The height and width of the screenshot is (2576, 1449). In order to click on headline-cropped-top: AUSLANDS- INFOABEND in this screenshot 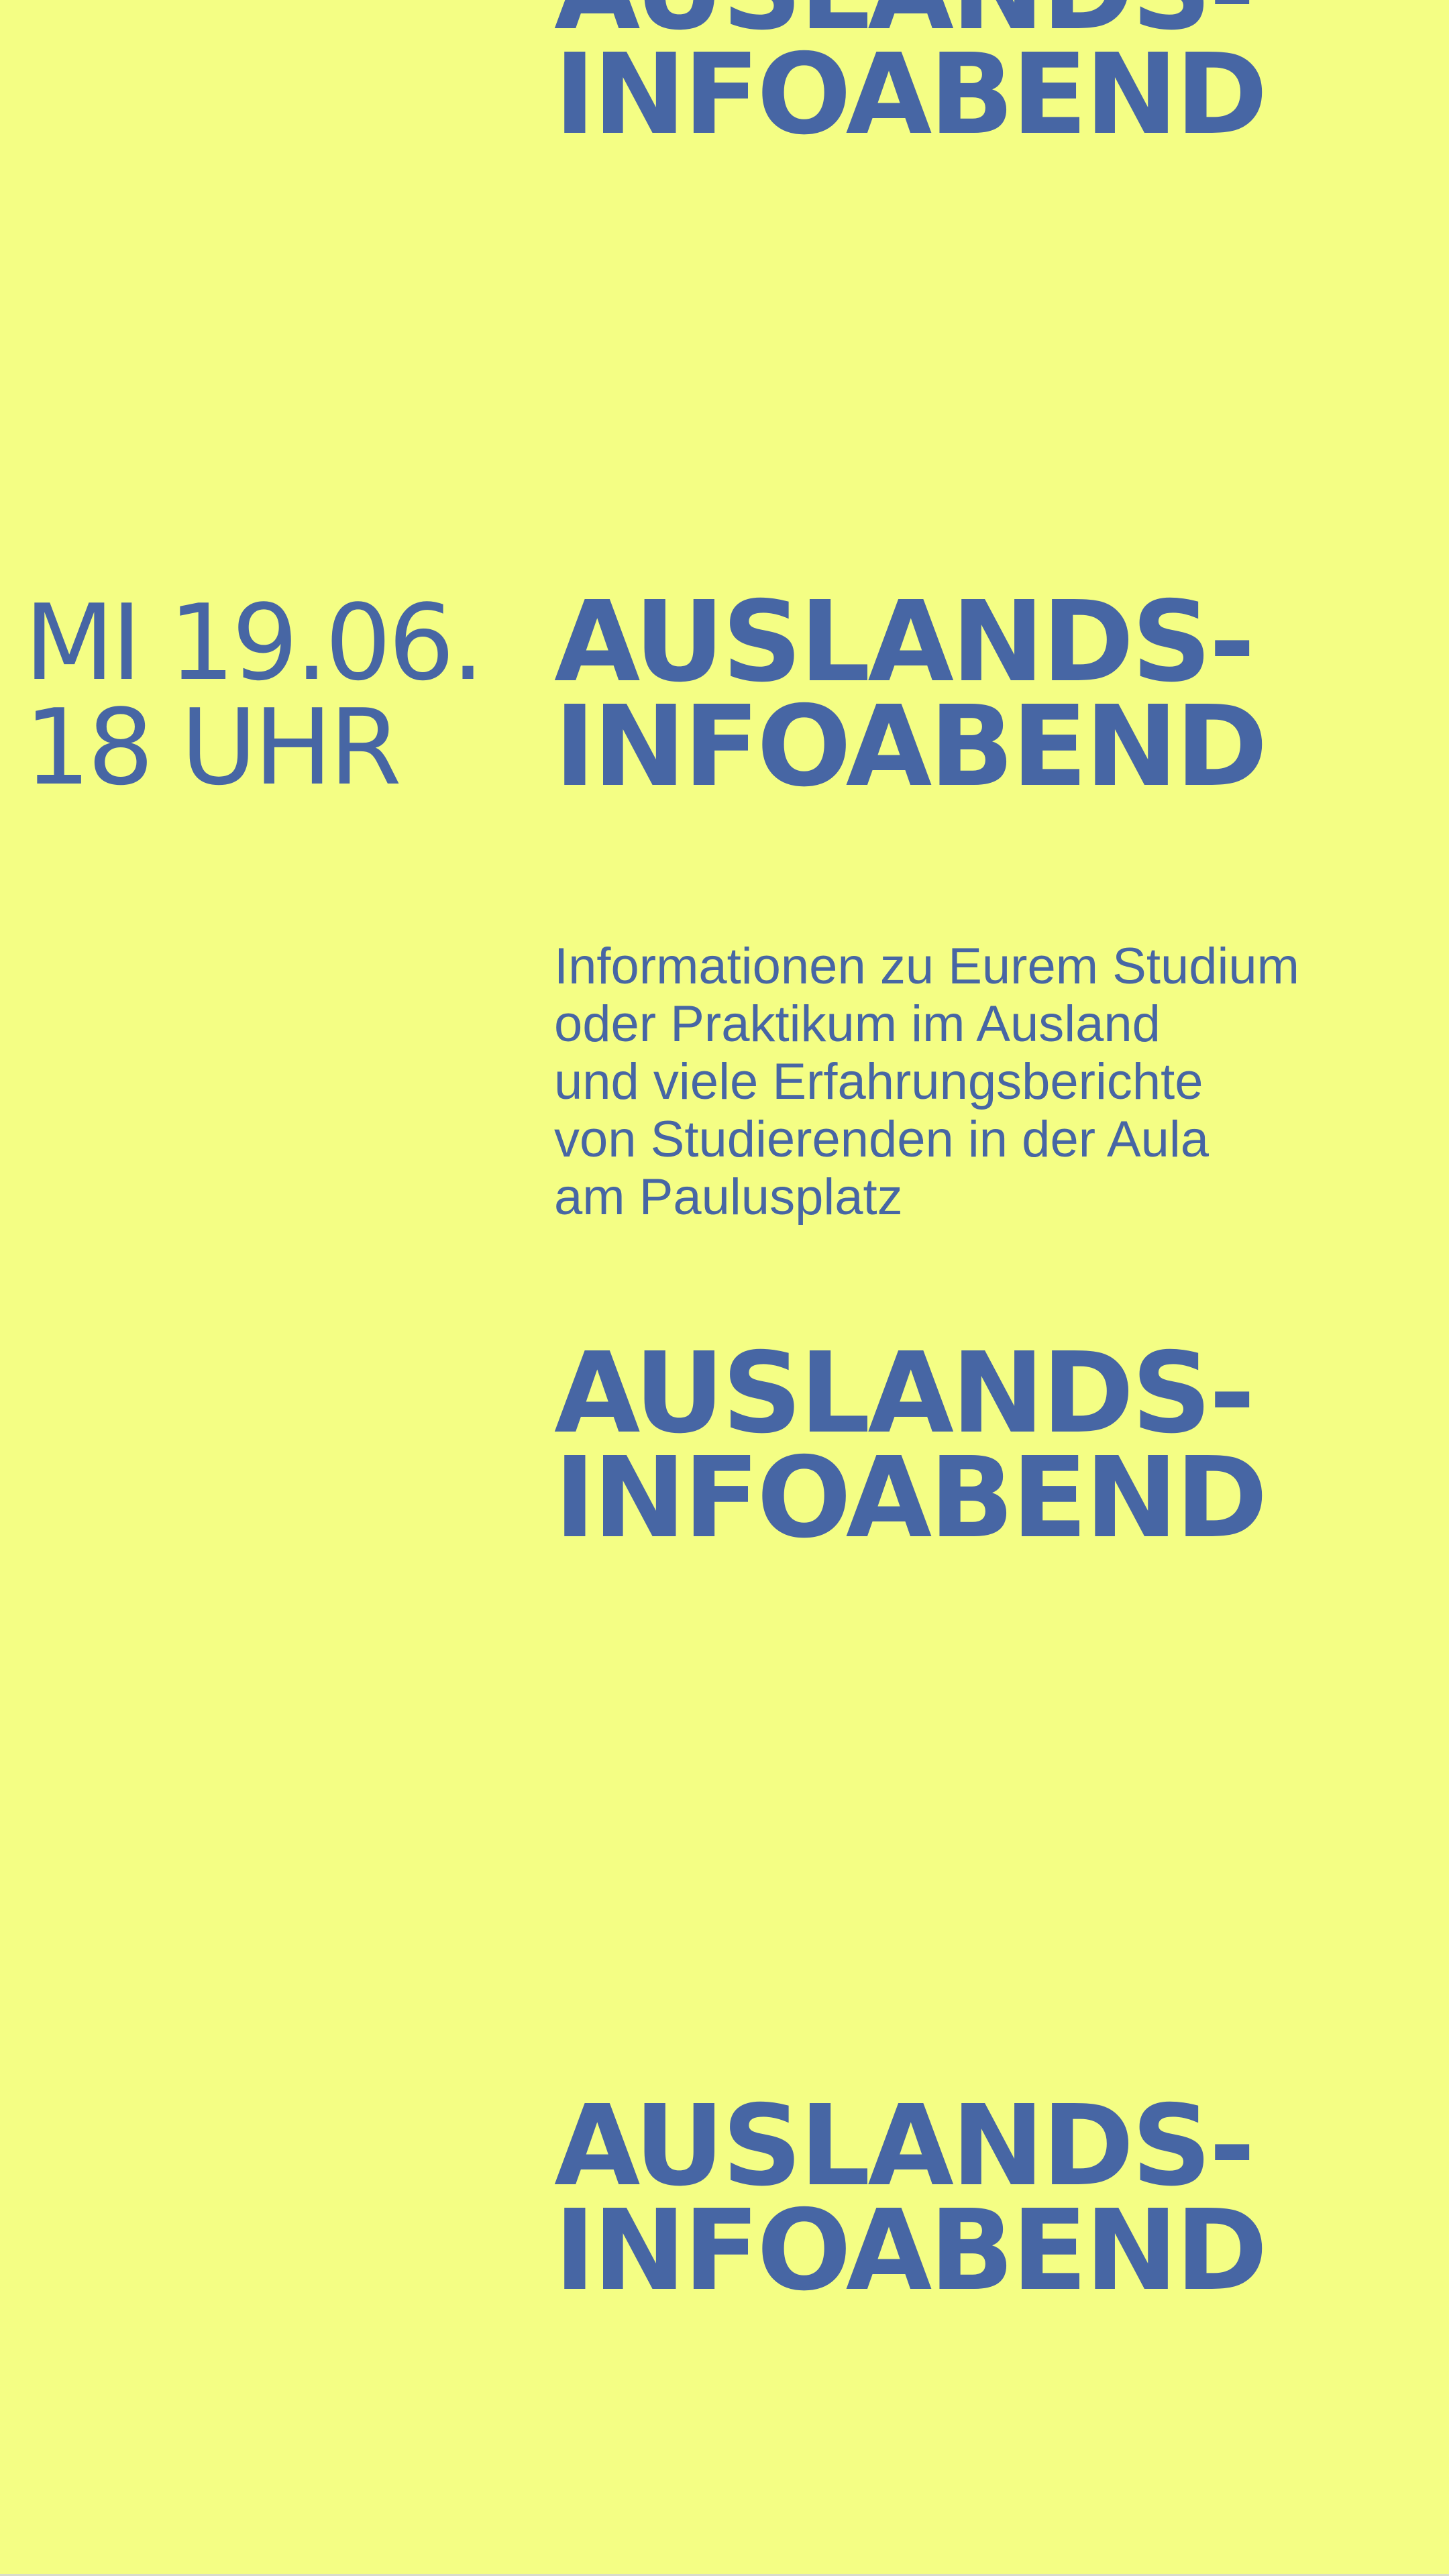, I will do `click(911, 80)`.